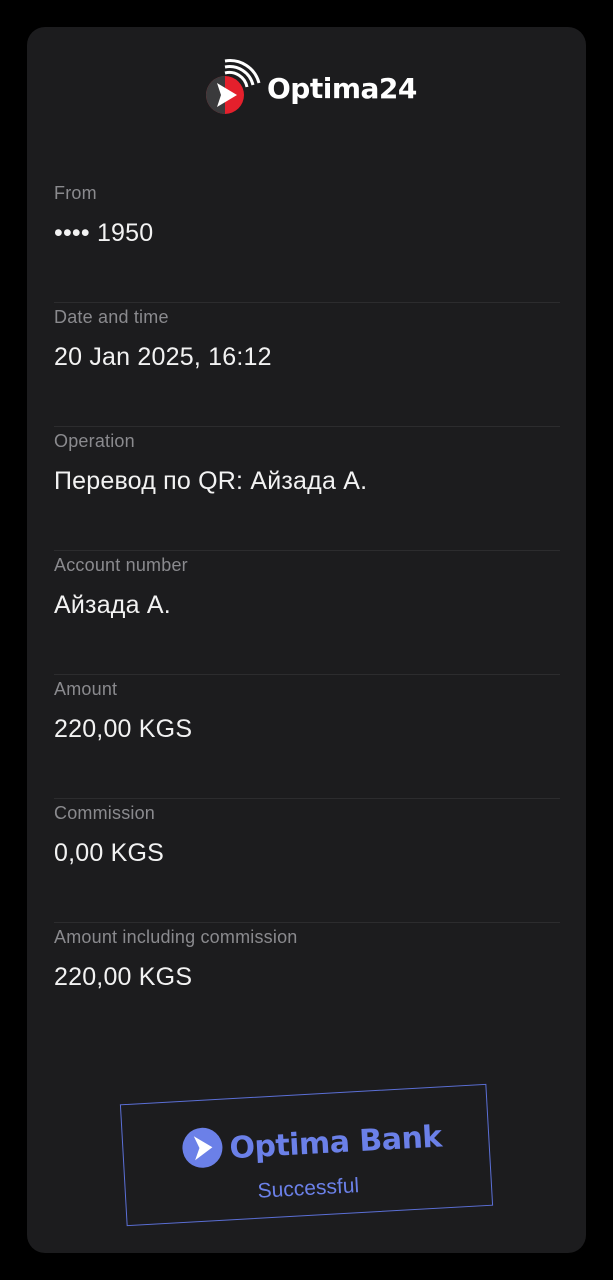  I want to click on commission-label: Commission, so click(105, 813).